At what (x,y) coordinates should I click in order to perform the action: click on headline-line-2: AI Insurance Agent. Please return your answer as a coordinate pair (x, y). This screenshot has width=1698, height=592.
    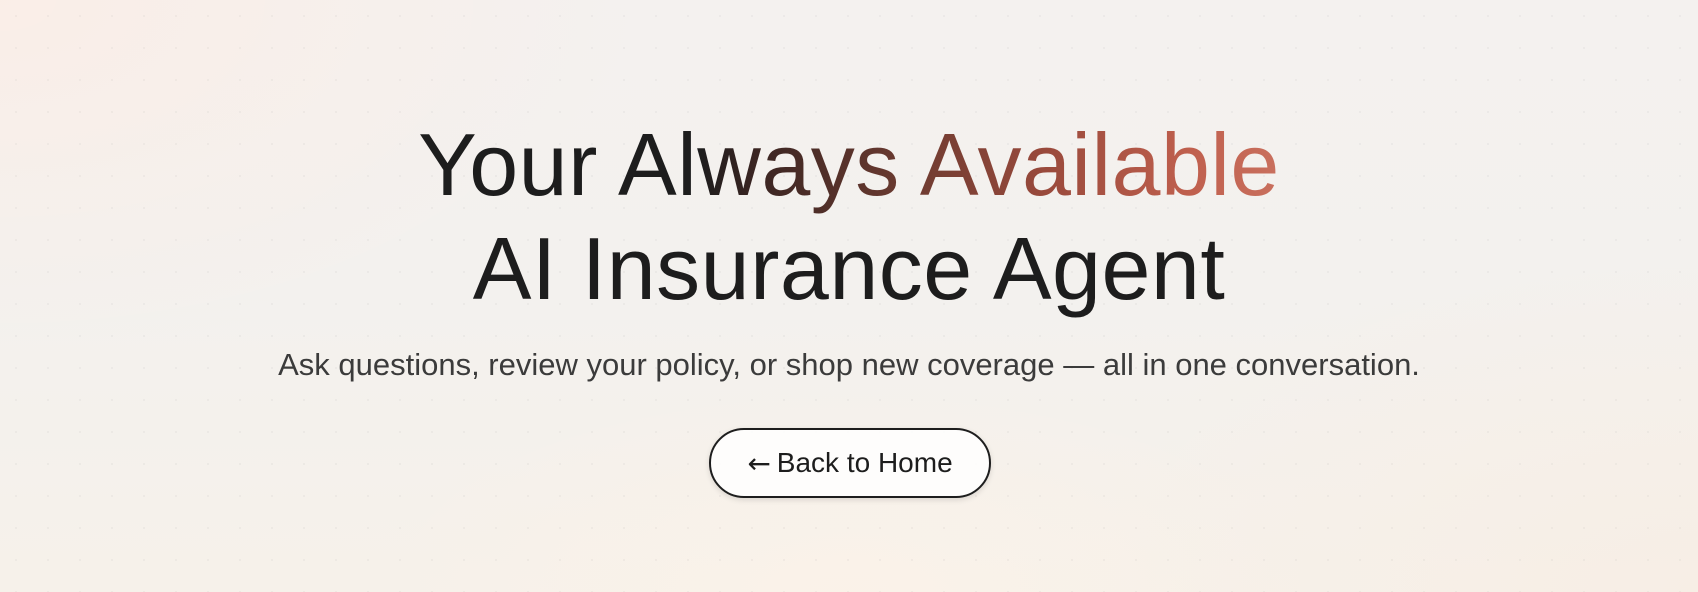
    Looking at the image, I should click on (849, 268).